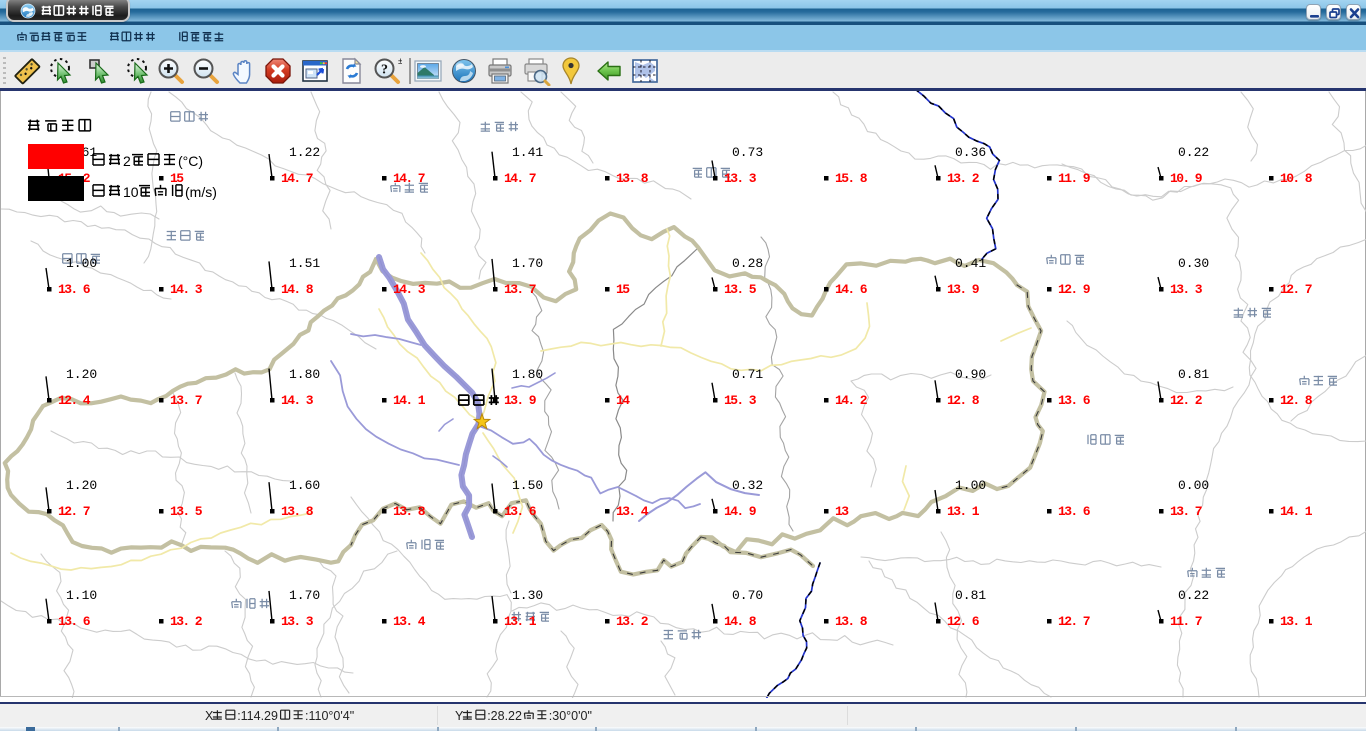  I want to click on svg-text: :114.29, so click(257, 716).